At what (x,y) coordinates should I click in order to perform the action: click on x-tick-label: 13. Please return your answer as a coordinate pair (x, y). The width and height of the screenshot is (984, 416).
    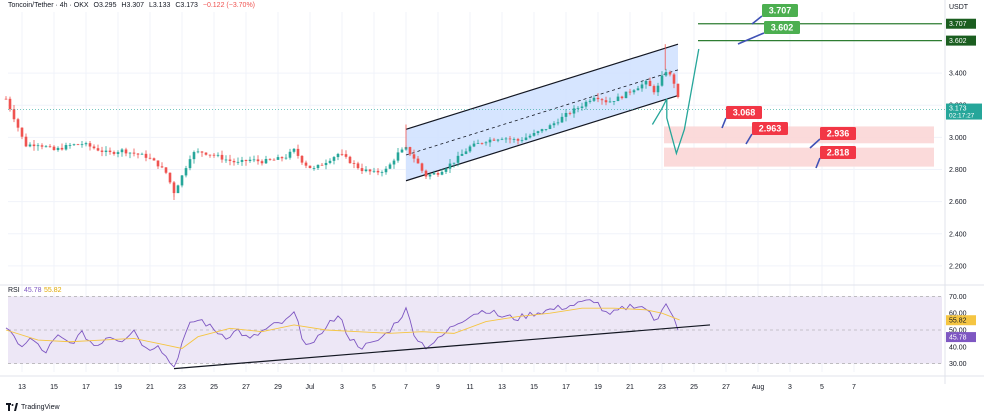
    Looking at the image, I should click on (502, 387).